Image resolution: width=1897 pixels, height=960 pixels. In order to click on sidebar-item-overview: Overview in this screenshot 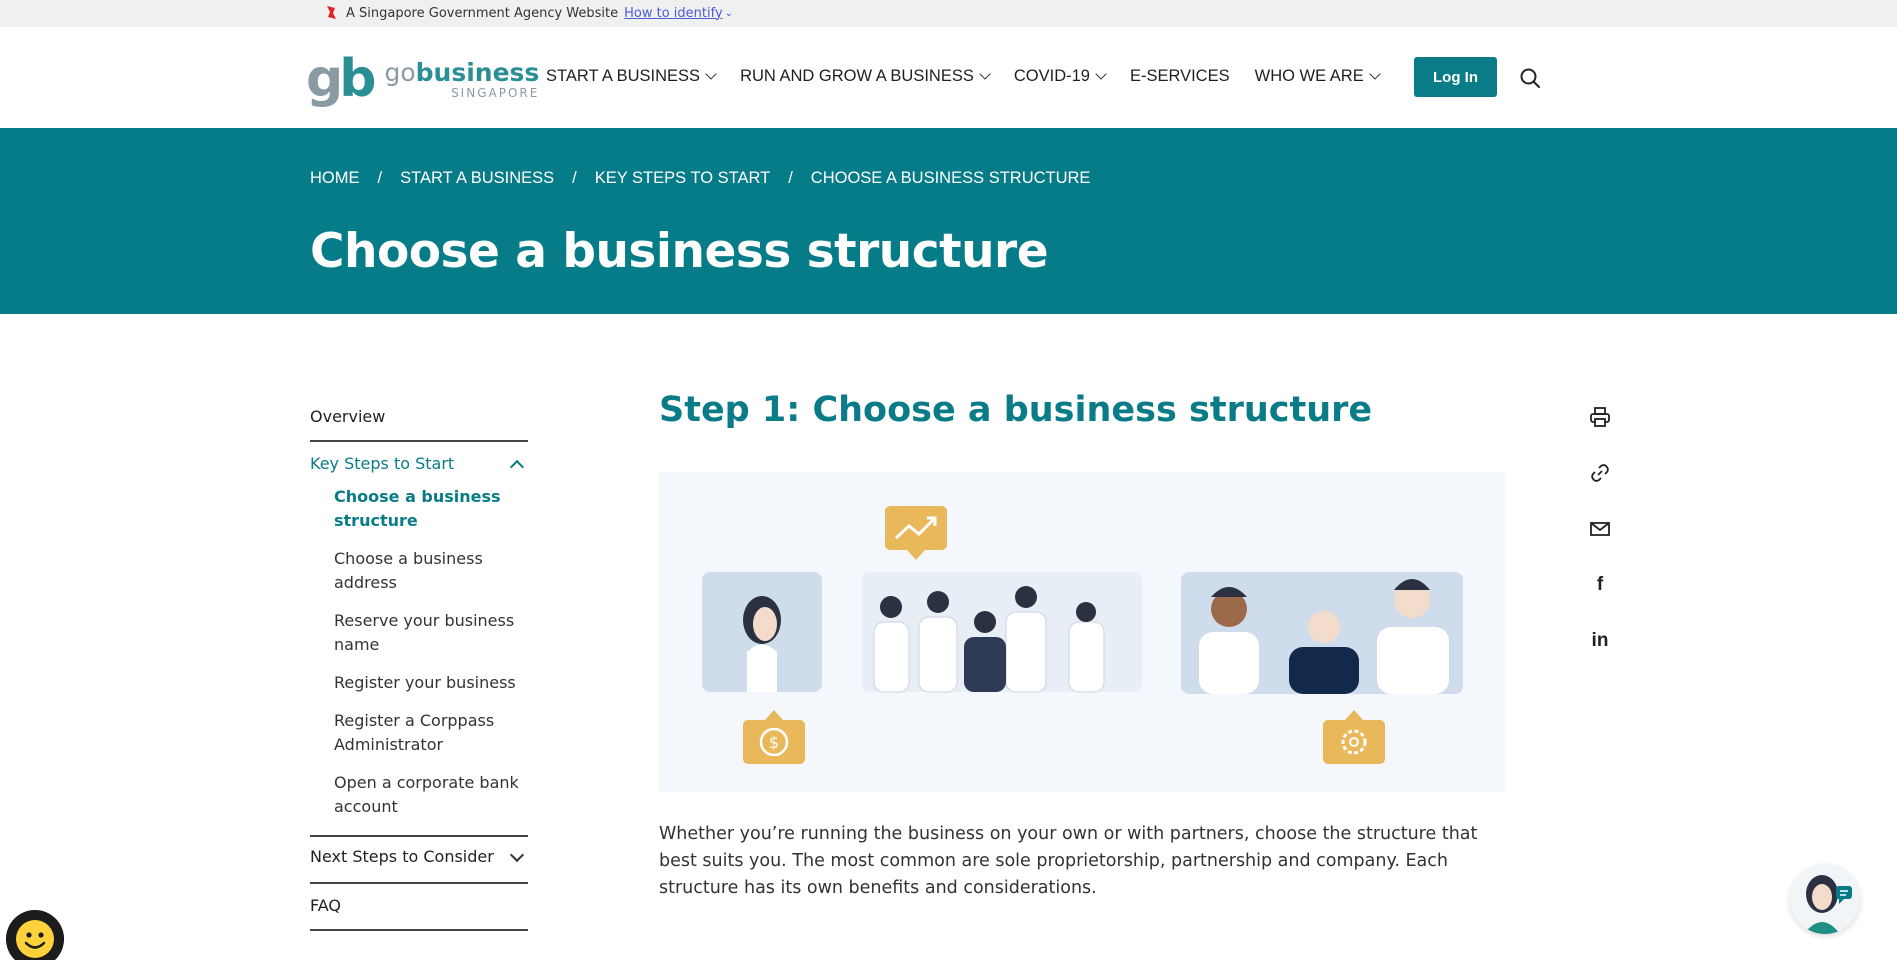, I will do `click(419, 420)`.